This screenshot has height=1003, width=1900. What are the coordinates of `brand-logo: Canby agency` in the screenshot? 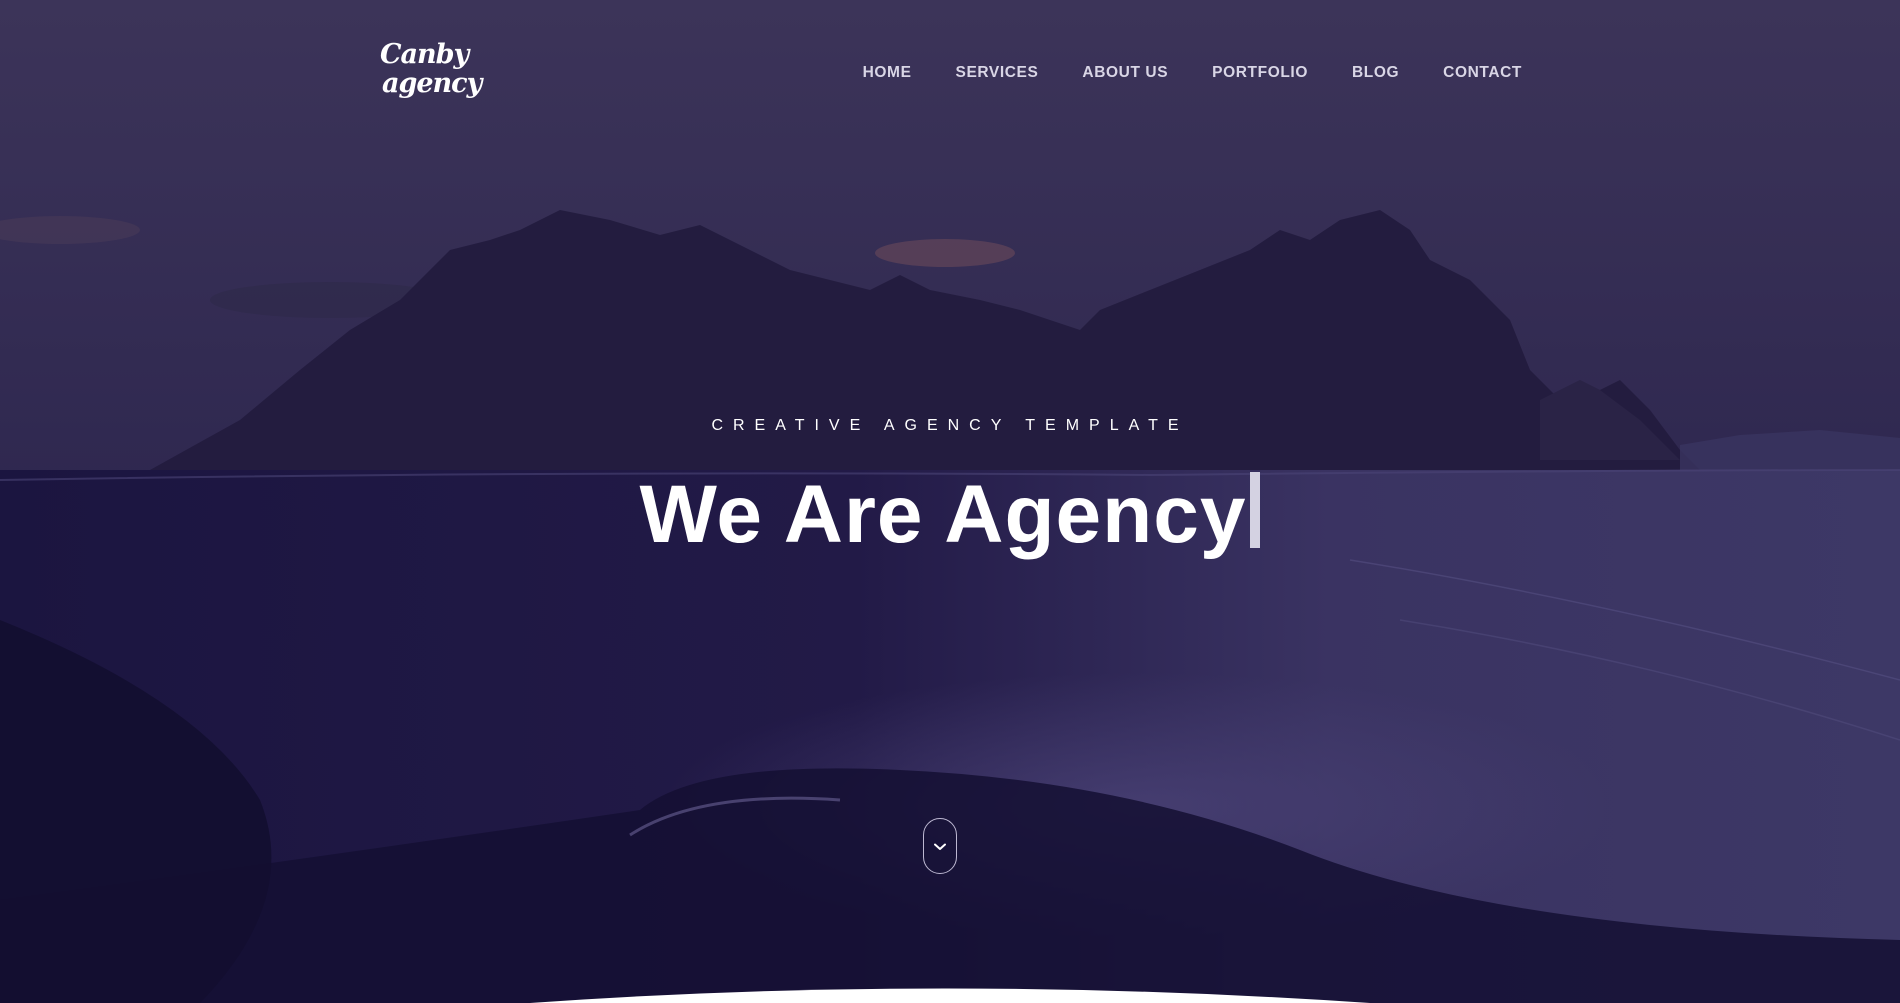 It's located at (431, 74).